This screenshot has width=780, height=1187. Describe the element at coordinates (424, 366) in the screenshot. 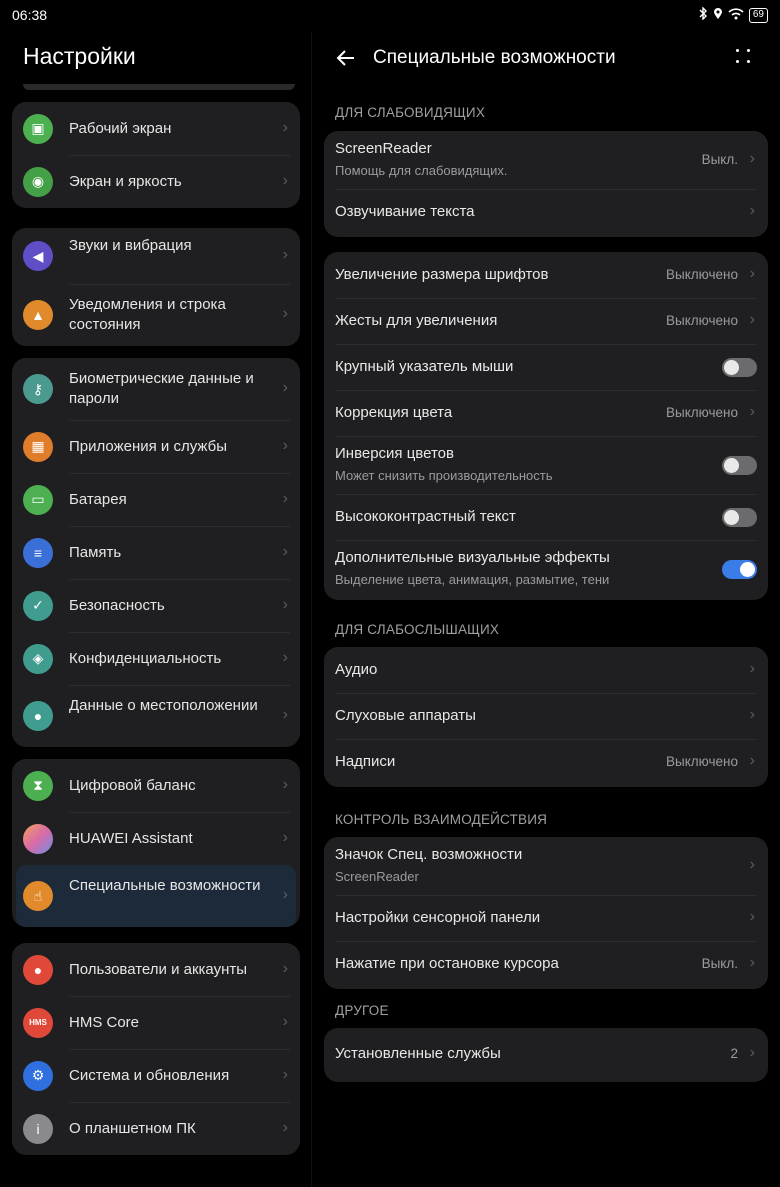

I see `setting-title: Крупный указатель мыши` at that location.